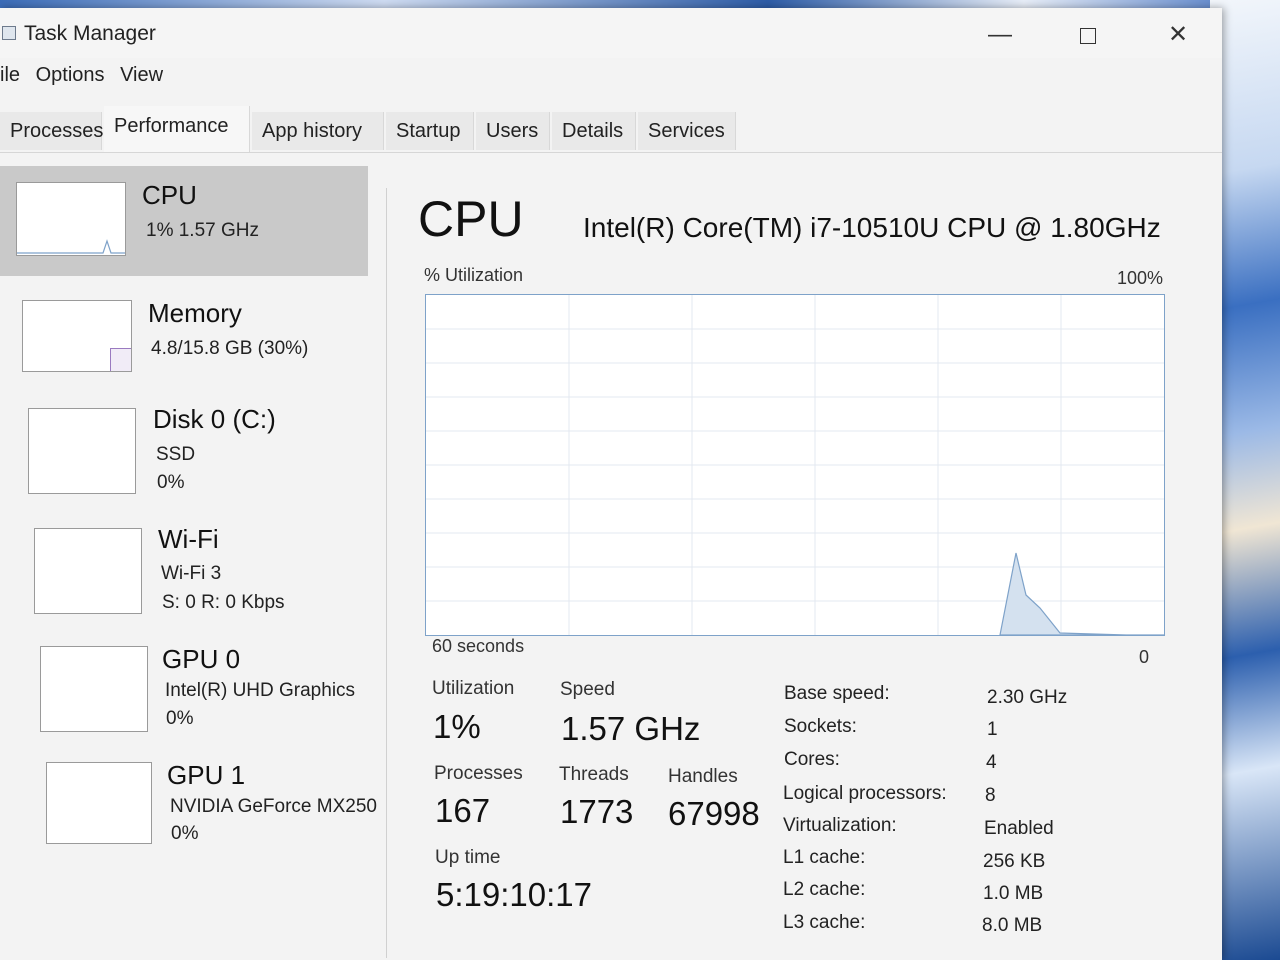 This screenshot has width=1280, height=960. Describe the element at coordinates (10, 75) in the screenshot. I see `menu-file: ile` at that location.